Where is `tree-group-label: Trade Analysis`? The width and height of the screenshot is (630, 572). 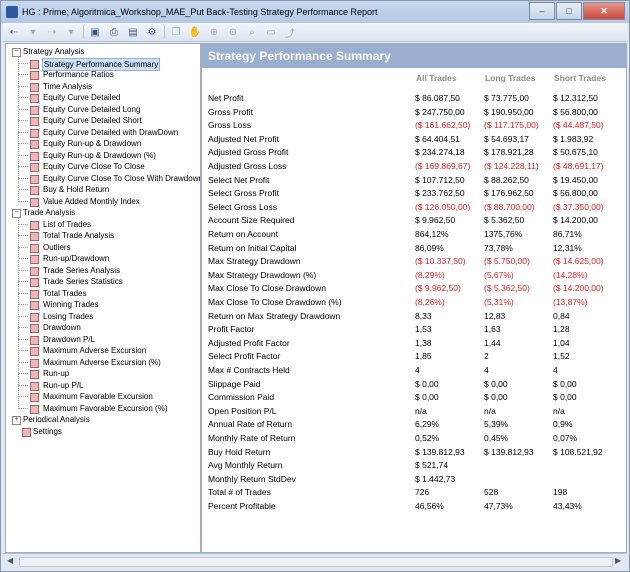 tree-group-label: Trade Analysis is located at coordinates (49, 212).